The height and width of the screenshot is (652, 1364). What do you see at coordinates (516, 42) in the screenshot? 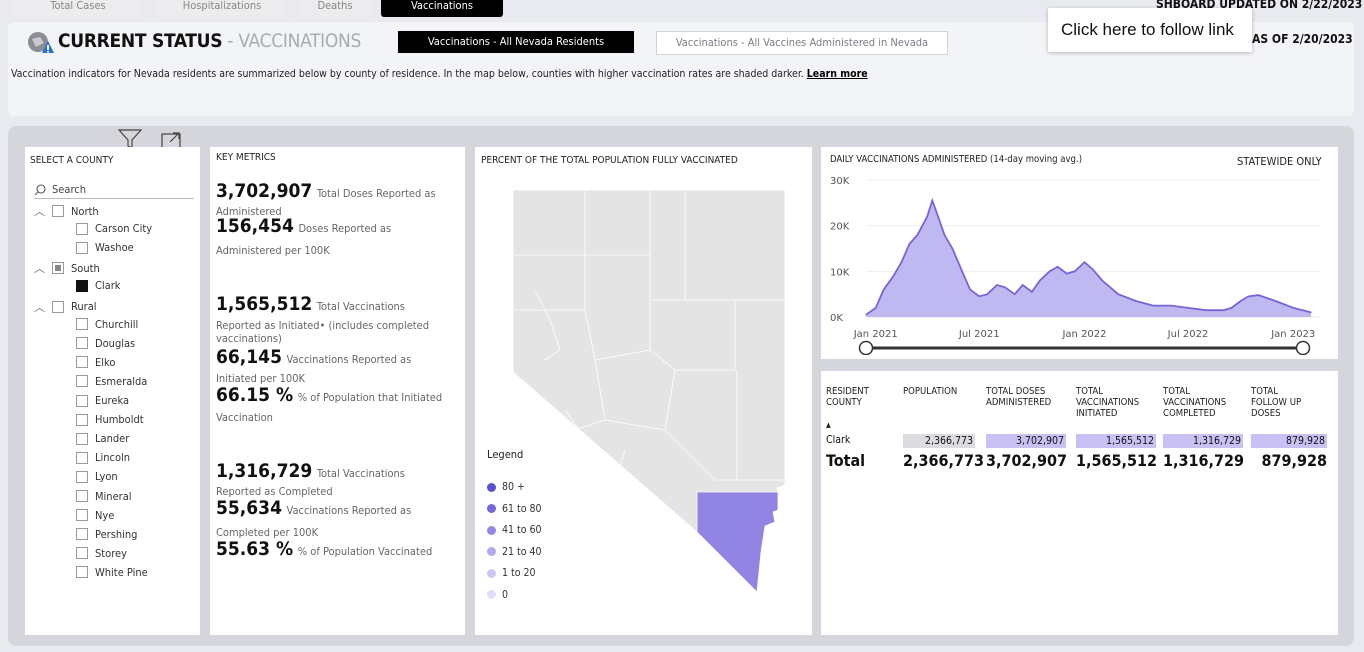
I see `residents-button: Vaccinations - All Nevada Residents` at bounding box center [516, 42].